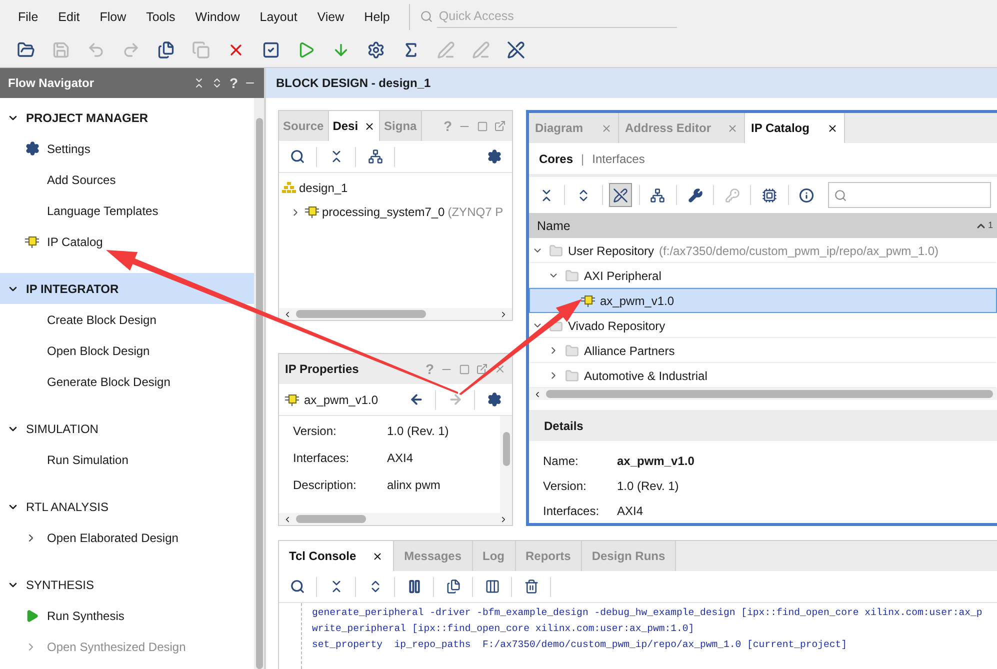 This screenshot has height=669, width=997. Describe the element at coordinates (354, 126) in the screenshot. I see `tab: Desi` at that location.